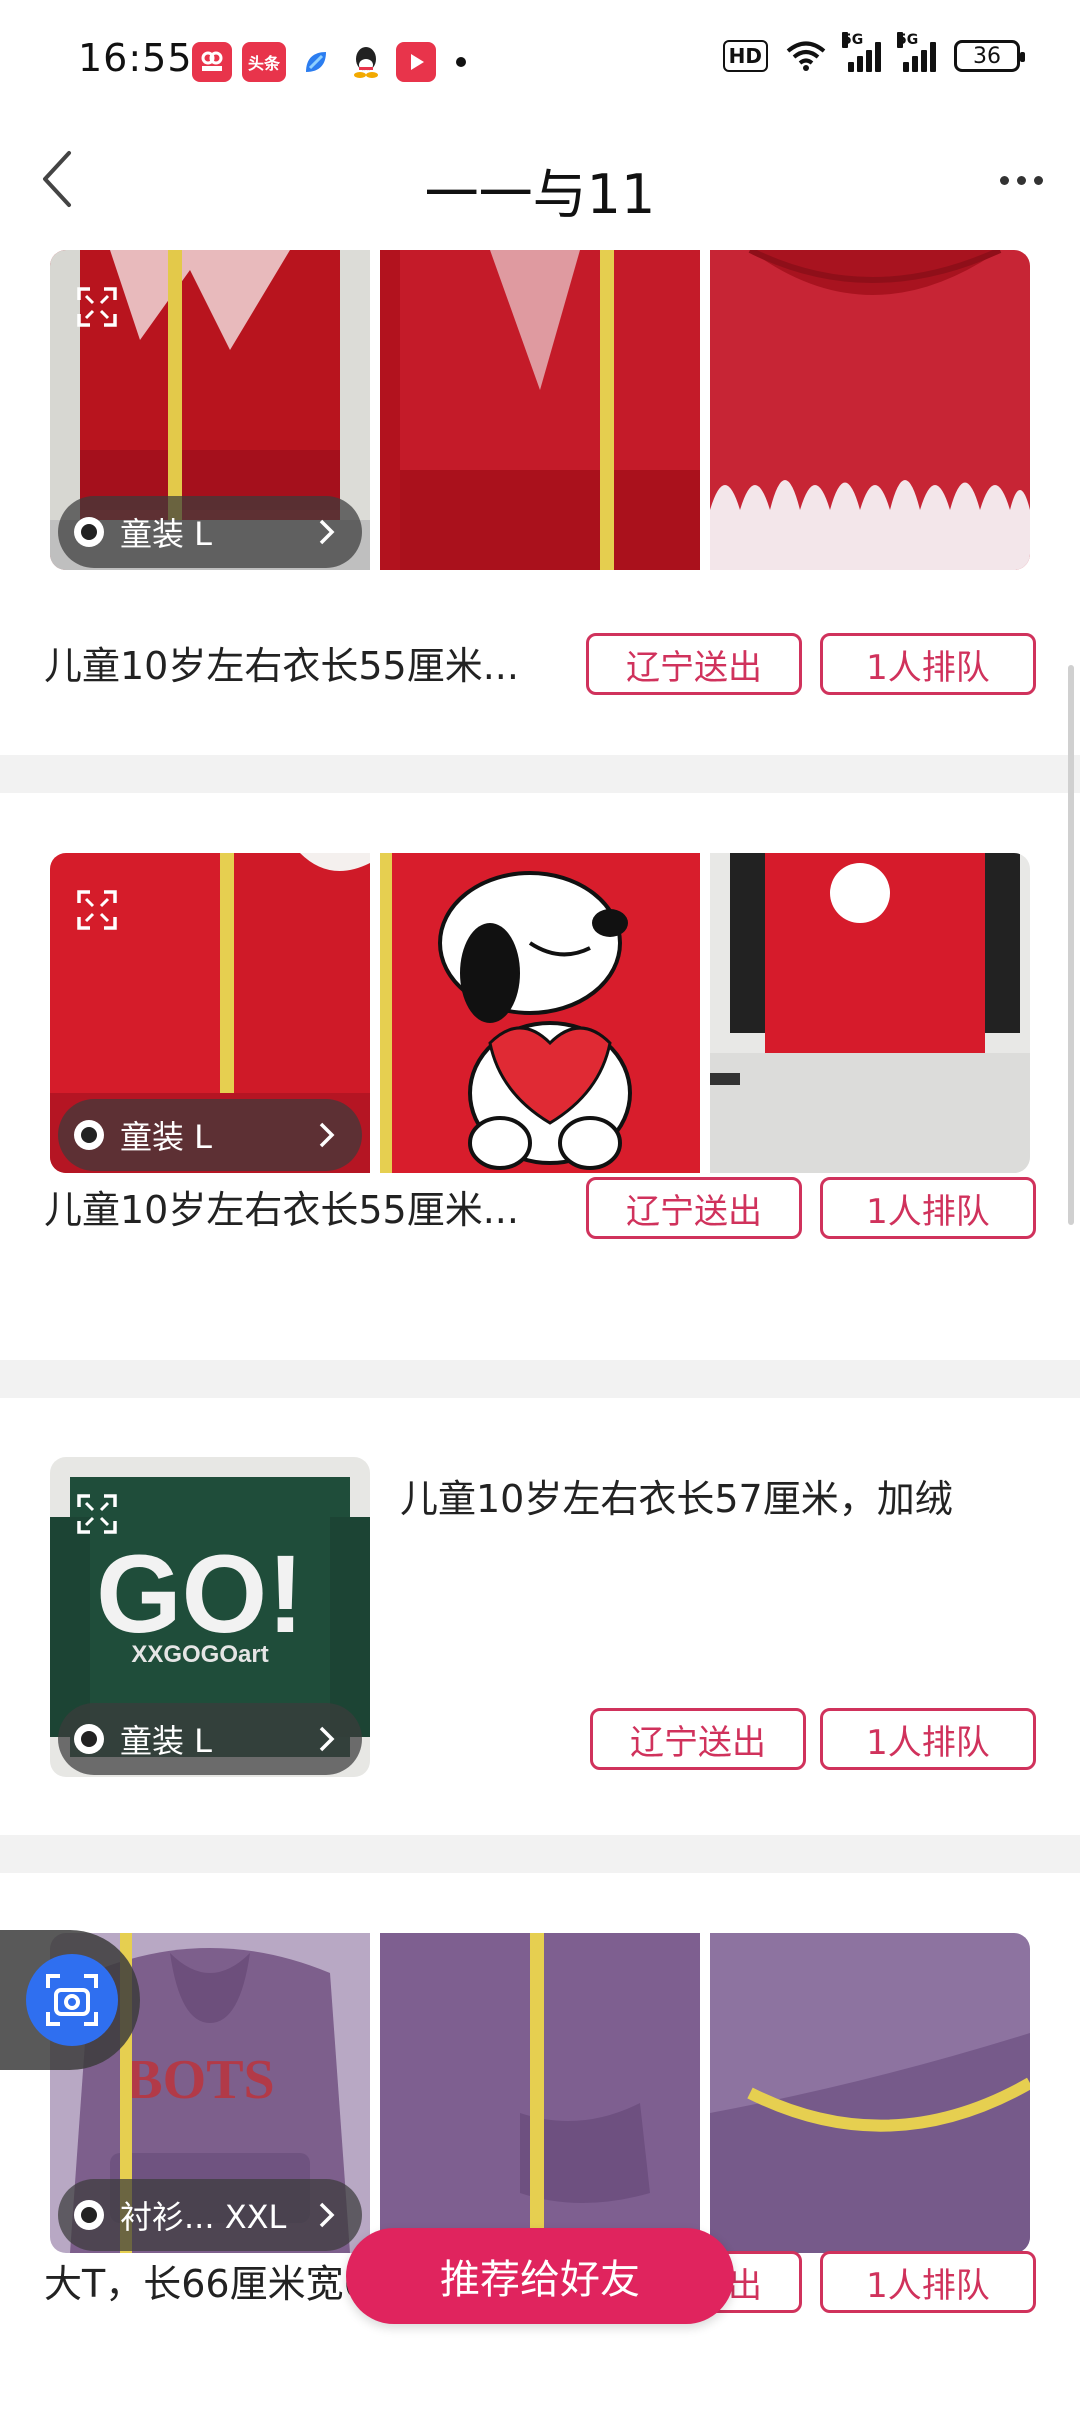  What do you see at coordinates (987, 56) in the screenshot?
I see `battery-level: 36` at bounding box center [987, 56].